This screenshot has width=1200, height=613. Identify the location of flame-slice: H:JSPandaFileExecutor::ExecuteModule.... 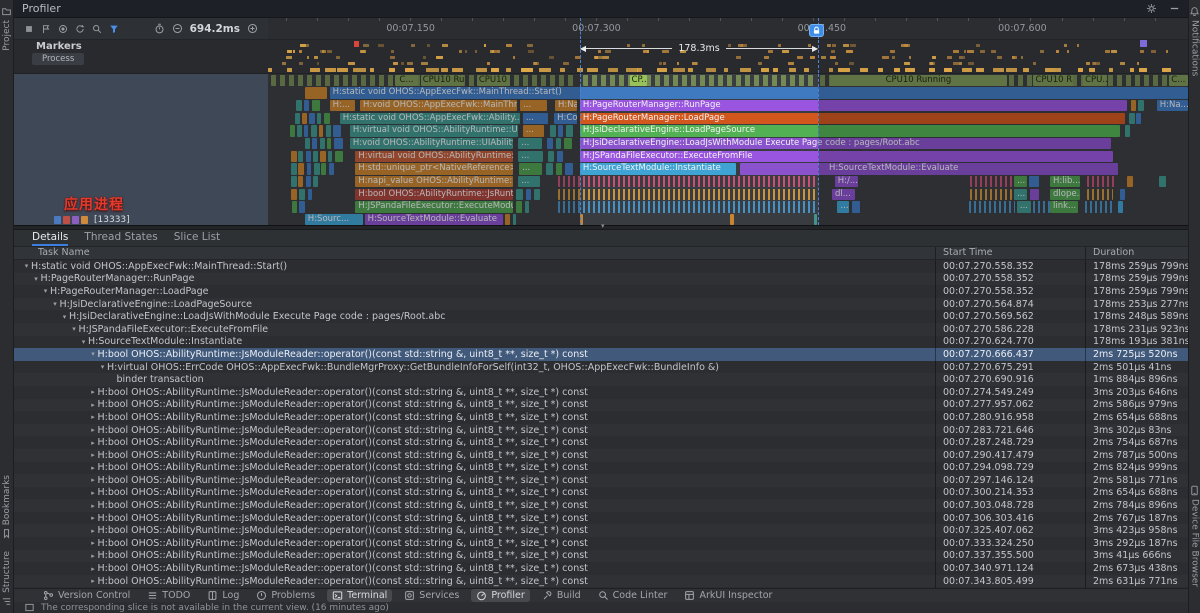
(434, 207).